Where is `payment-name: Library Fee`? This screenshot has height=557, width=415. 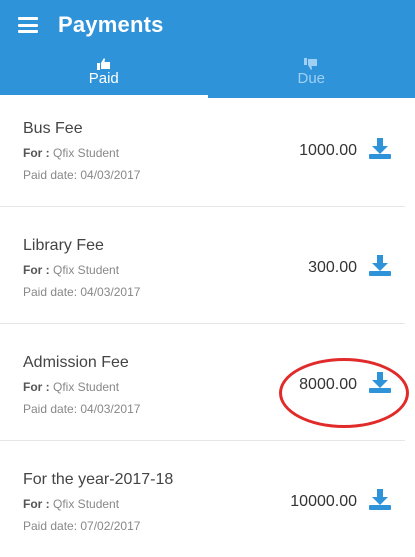
payment-name: Library Fee is located at coordinates (63, 245).